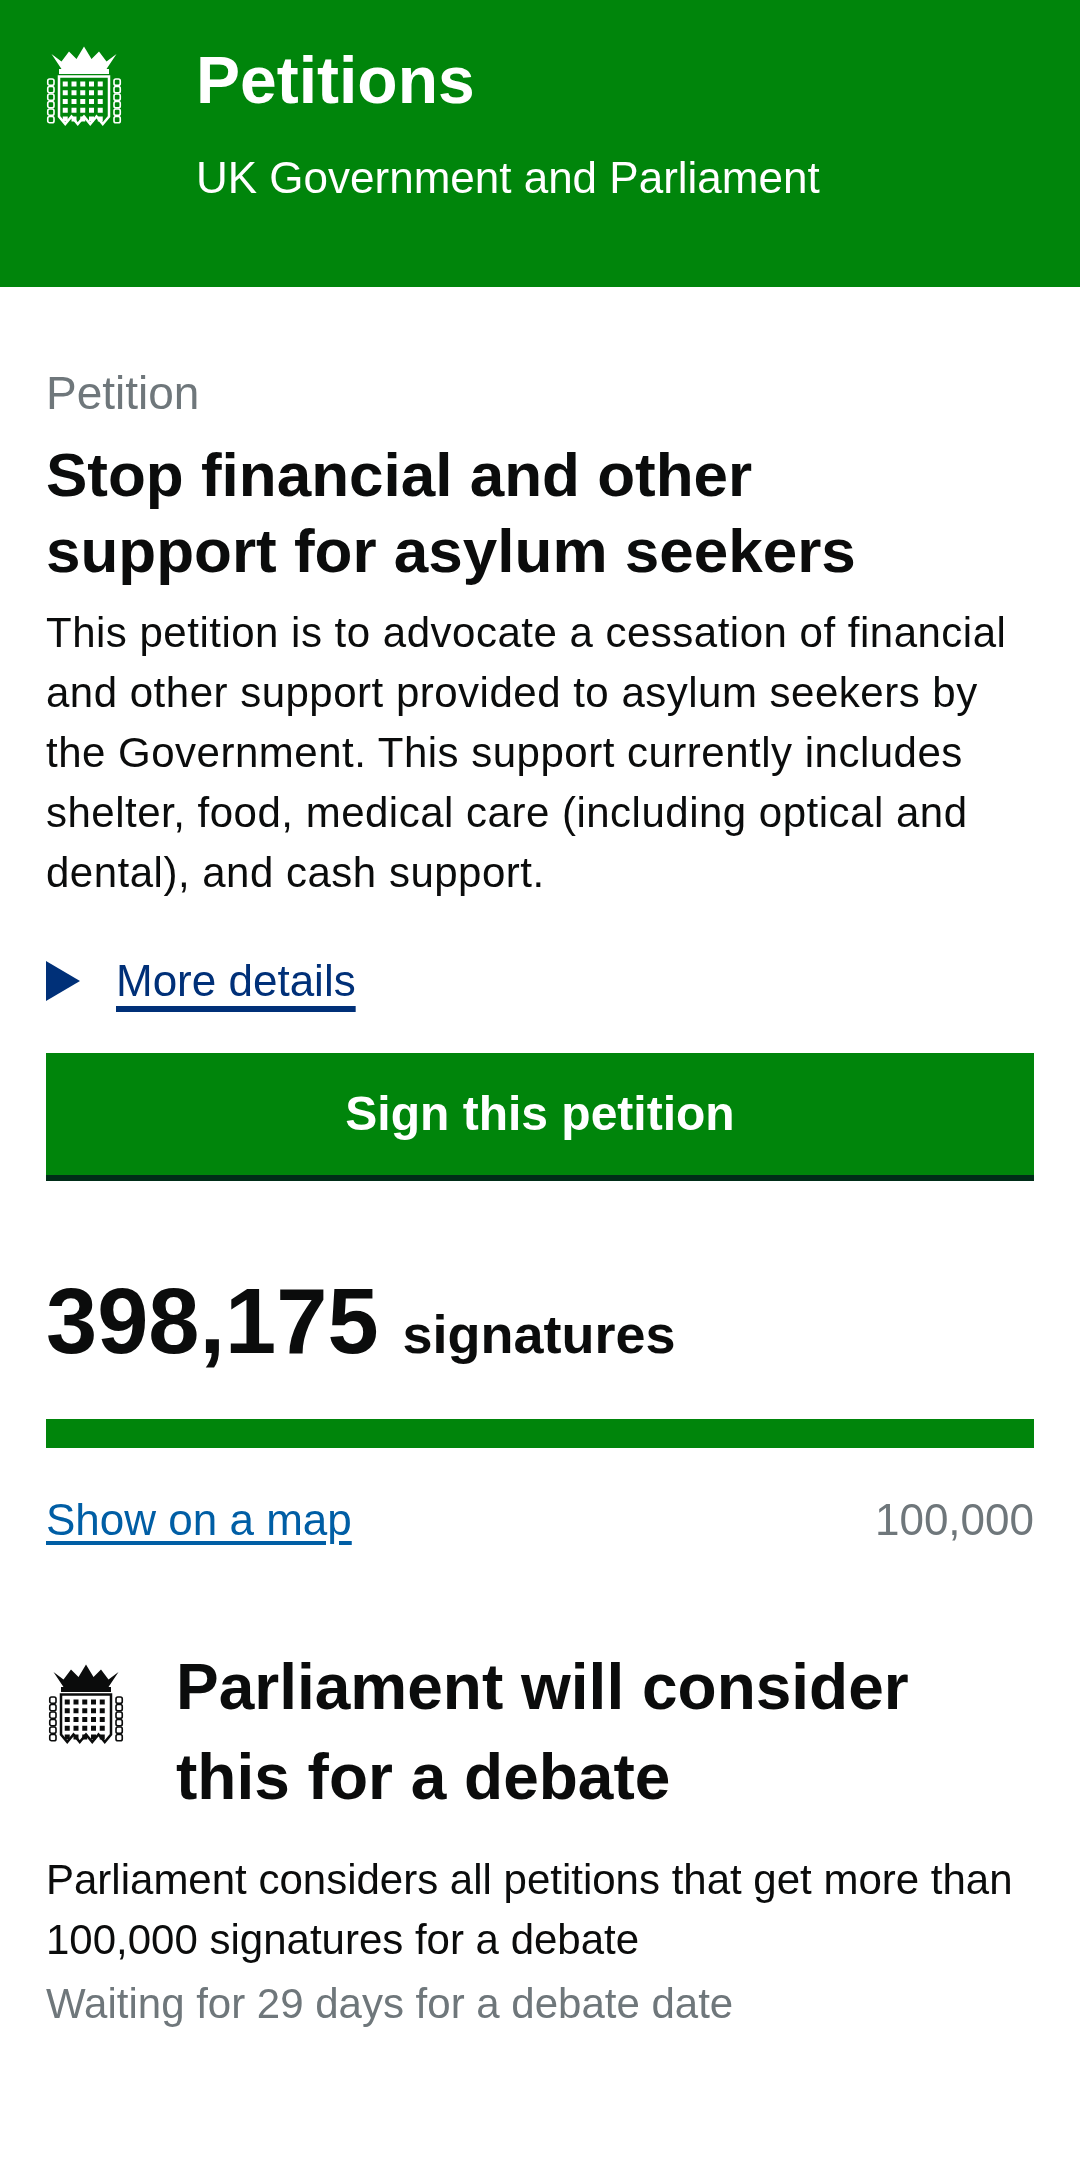 The height and width of the screenshot is (2183, 1080). I want to click on debate-heading: Parliament will consider this for a debate, so click(543, 1732).